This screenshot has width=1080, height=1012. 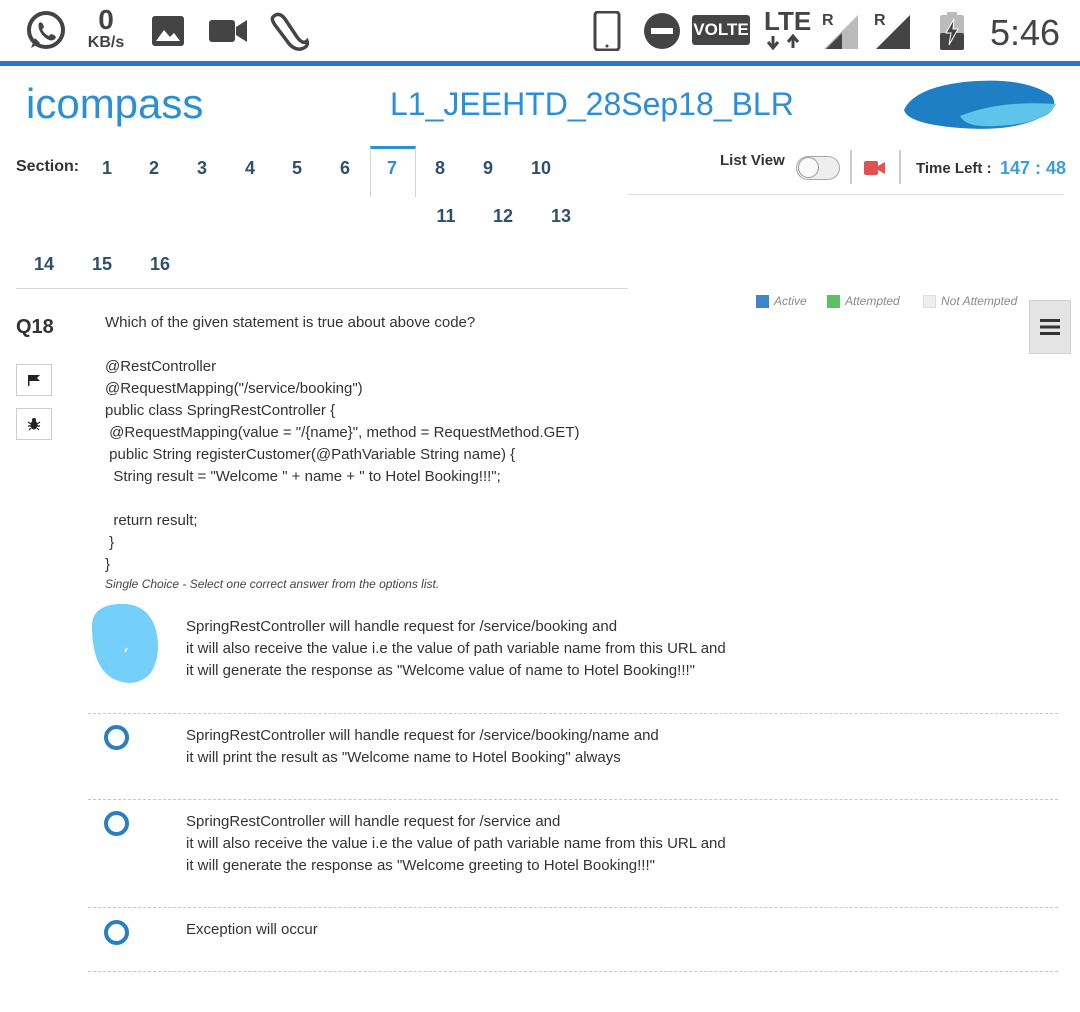 What do you see at coordinates (290, 31) in the screenshot?
I see `footprint-icon` at bounding box center [290, 31].